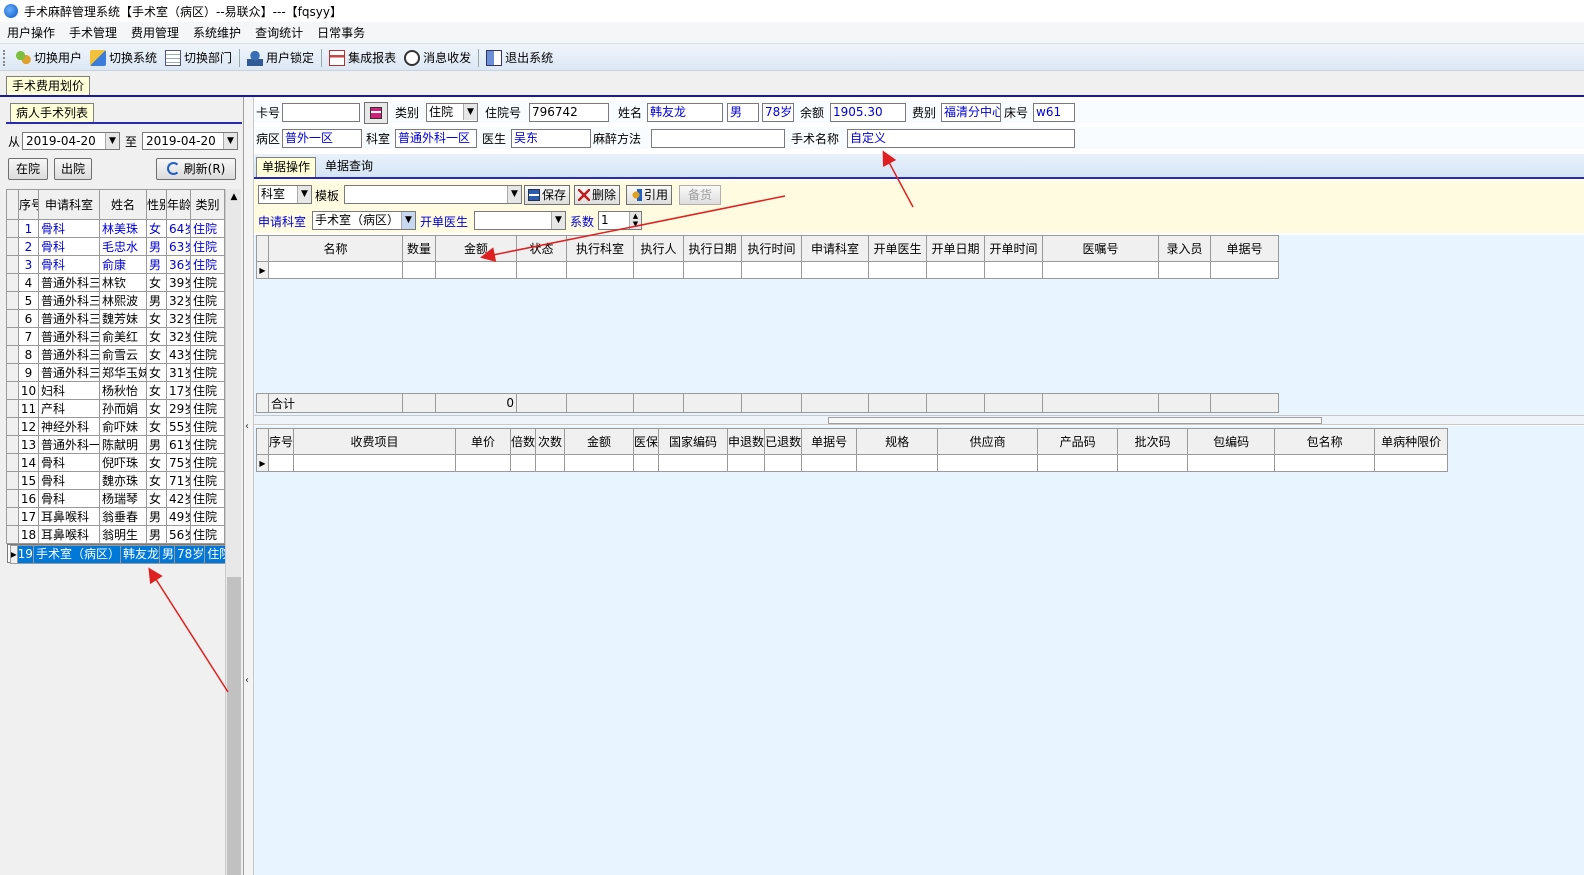  Describe the element at coordinates (433, 194) in the screenshot. I see `template-select: ▼` at that location.